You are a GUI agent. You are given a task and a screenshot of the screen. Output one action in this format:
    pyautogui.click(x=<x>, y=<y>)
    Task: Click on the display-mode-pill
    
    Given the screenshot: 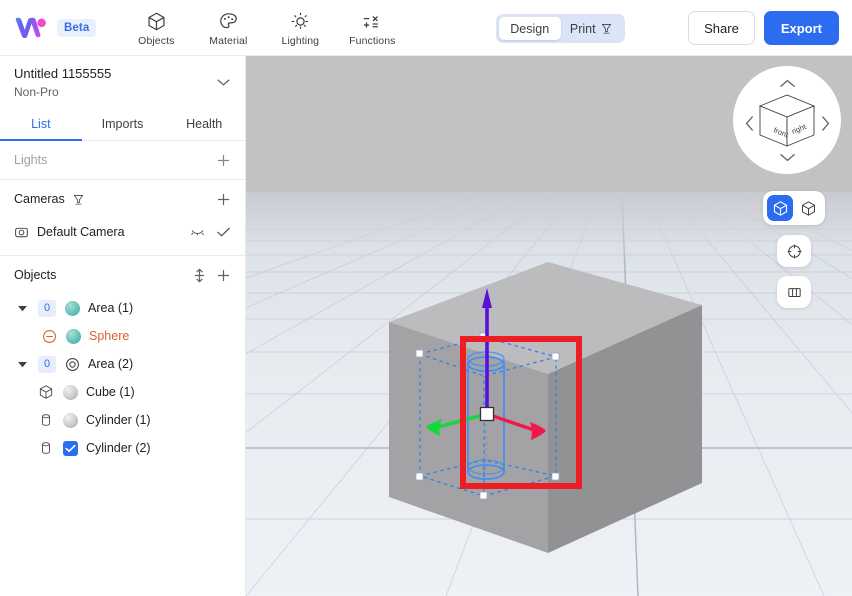 What is the action you would take?
    pyautogui.click(x=794, y=208)
    